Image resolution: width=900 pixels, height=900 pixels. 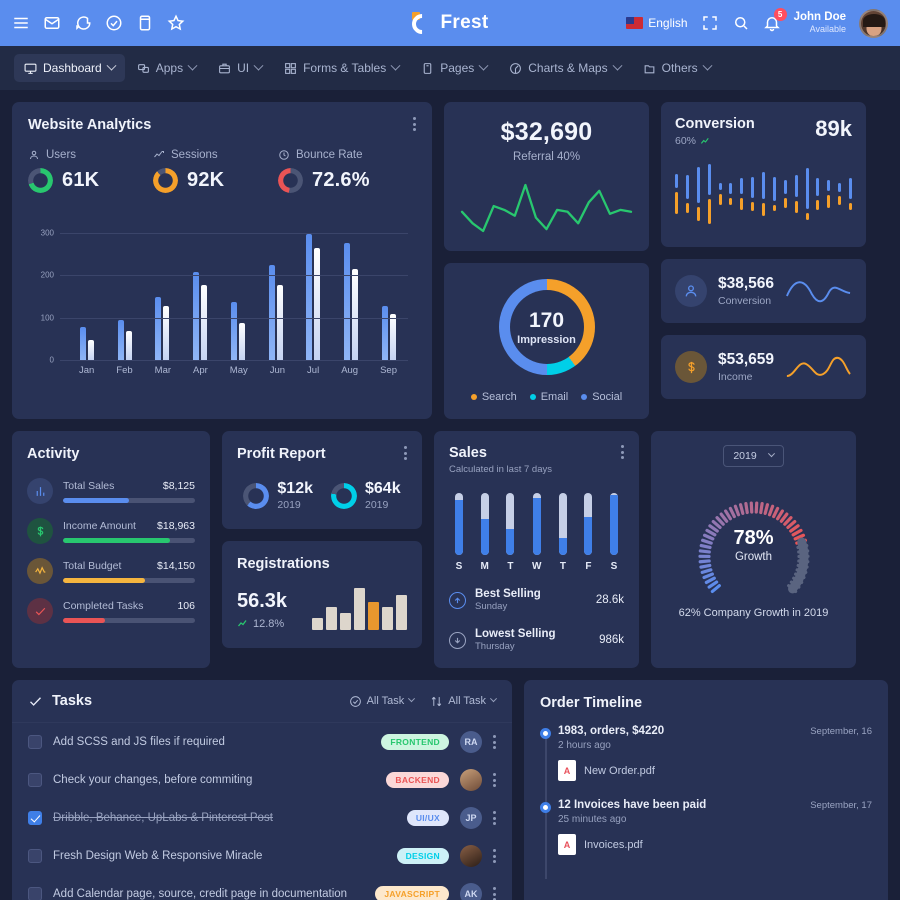 What do you see at coordinates (114, 23) in the screenshot?
I see `check-circle-icon` at bounding box center [114, 23].